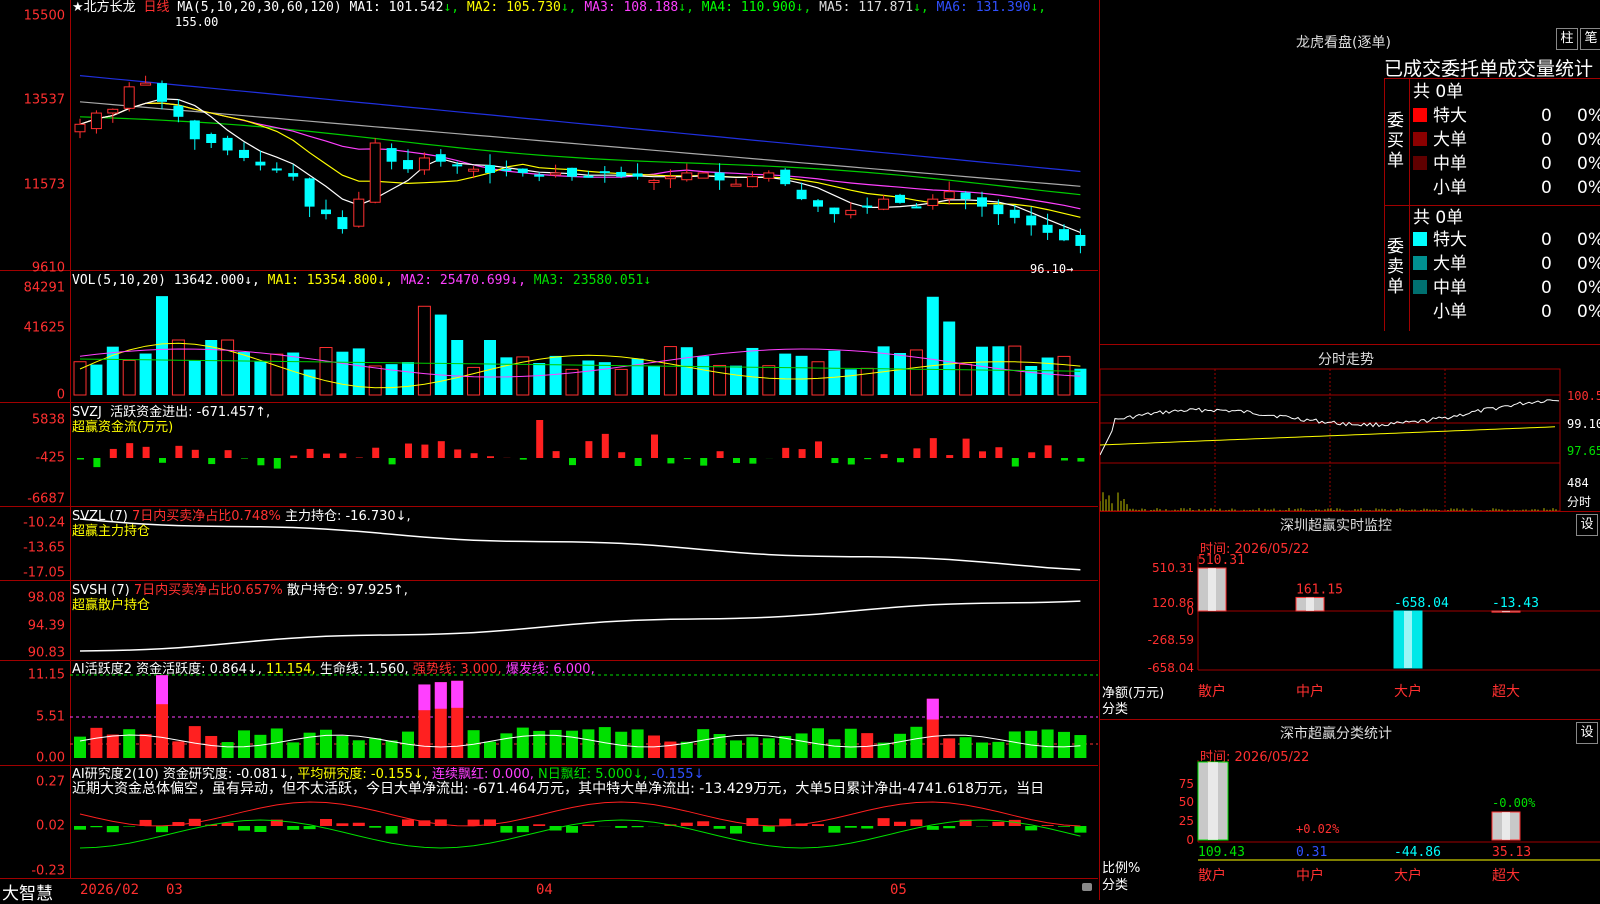  Describe the element at coordinates (1583, 396) in the screenshot. I see `intraday-axis-label: 100.5` at that location.